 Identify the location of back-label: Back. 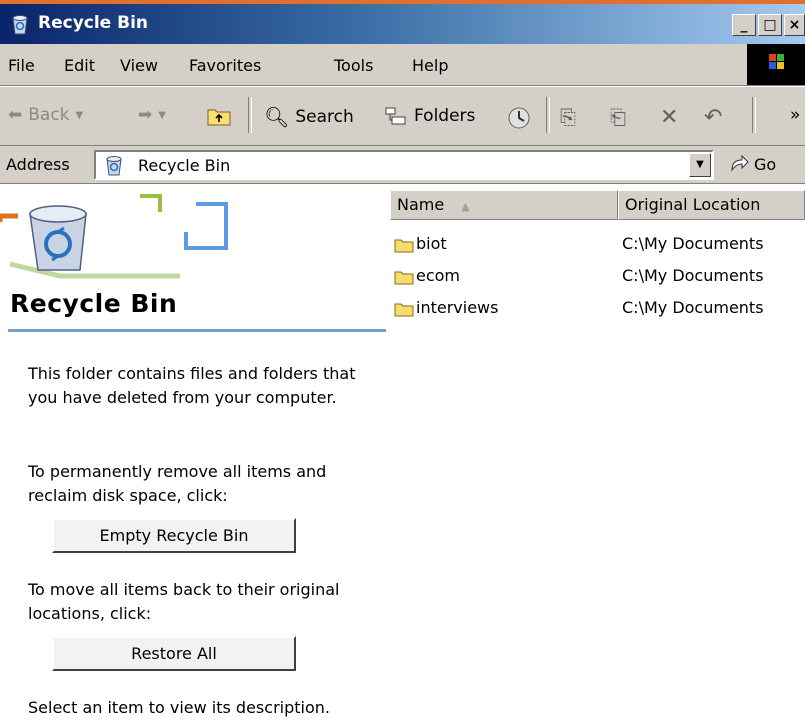
(49, 115).